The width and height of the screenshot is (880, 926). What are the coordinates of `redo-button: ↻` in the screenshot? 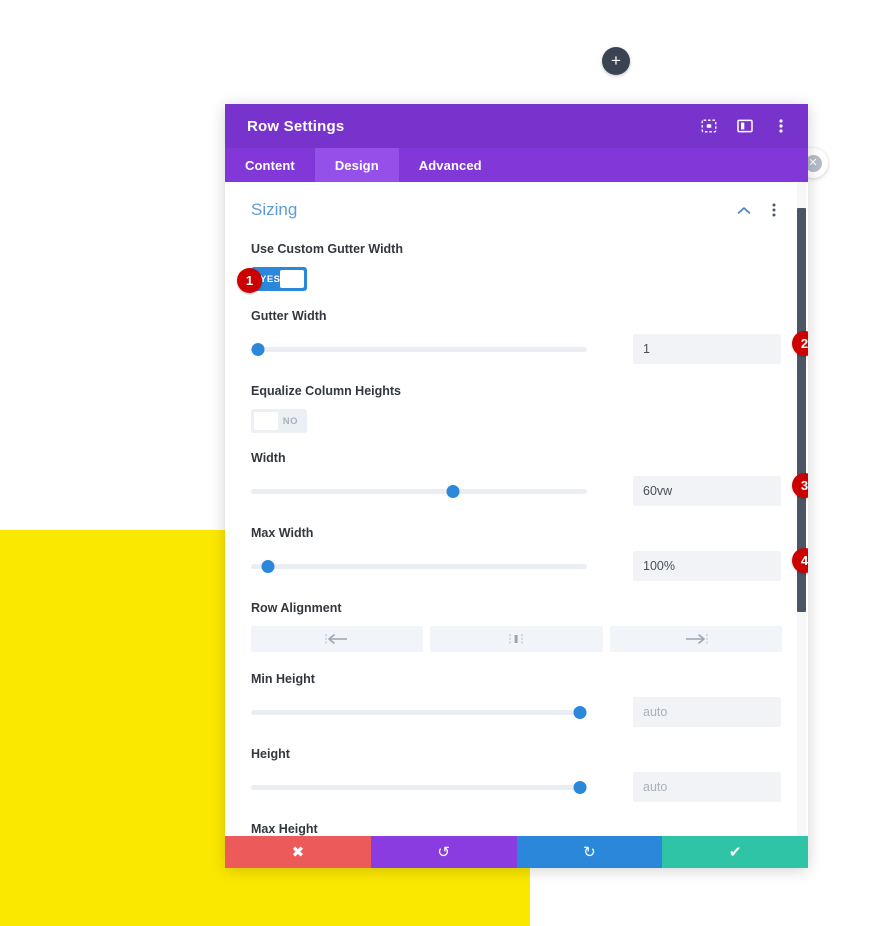 It's located at (589, 852).